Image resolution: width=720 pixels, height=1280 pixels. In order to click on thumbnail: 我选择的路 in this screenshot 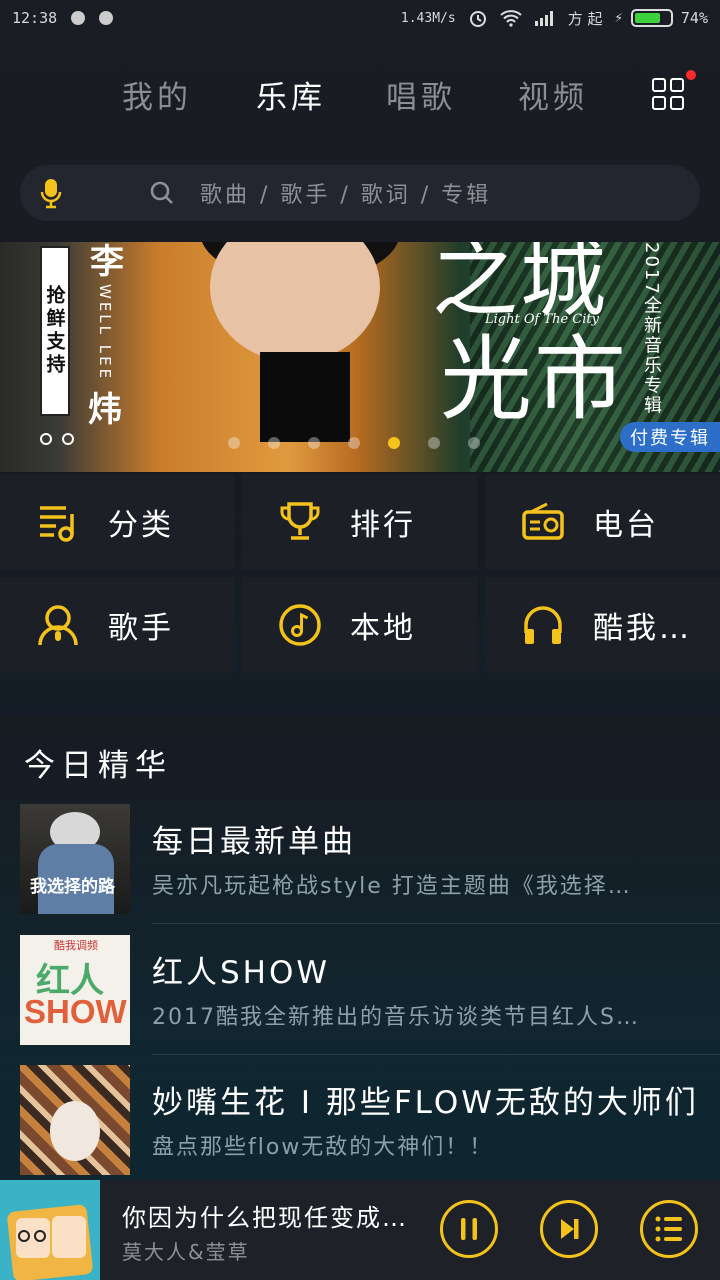, I will do `click(75, 859)`.